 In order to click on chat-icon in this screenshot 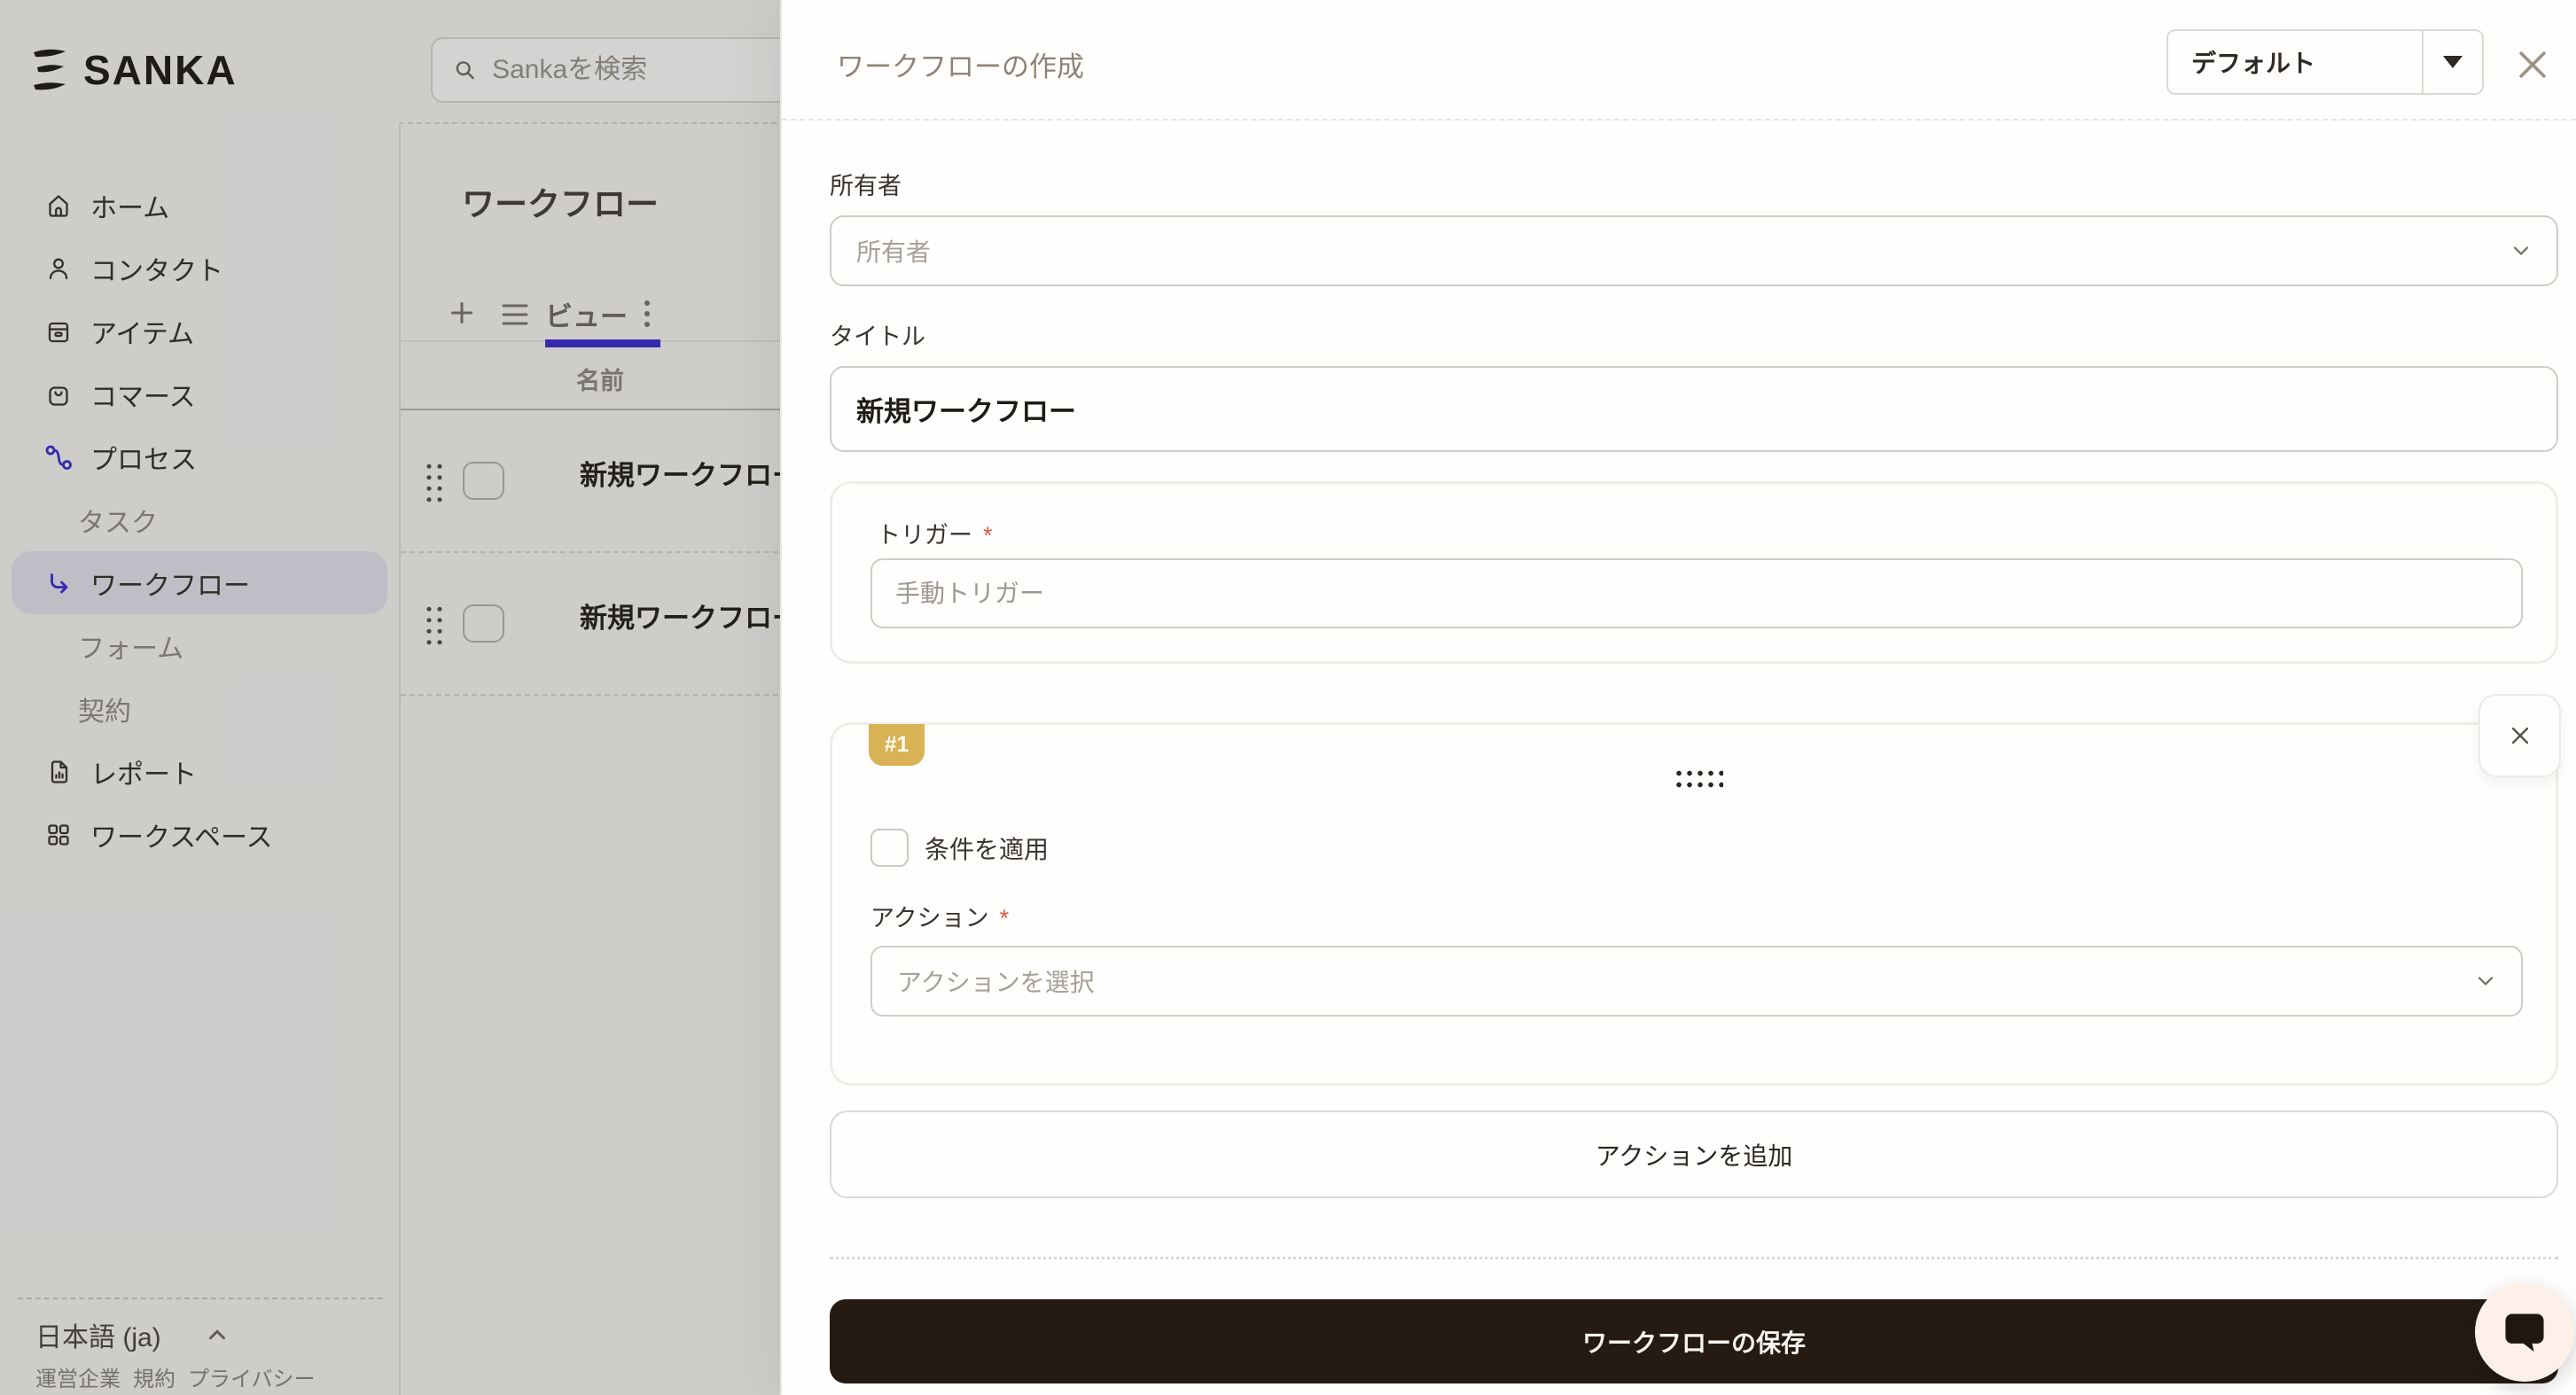, I will do `click(2524, 1332)`.